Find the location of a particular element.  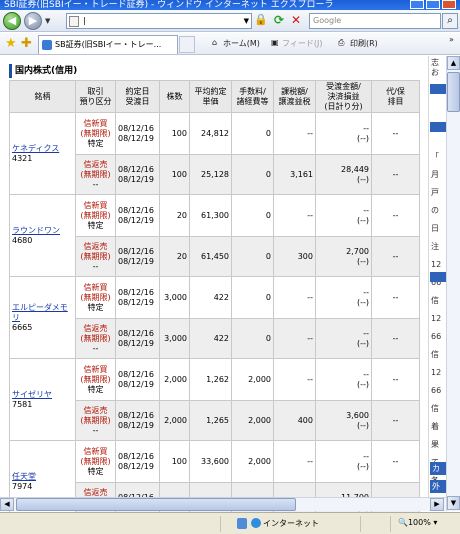

fee-cell: 2,000 is located at coordinates (252, 420).